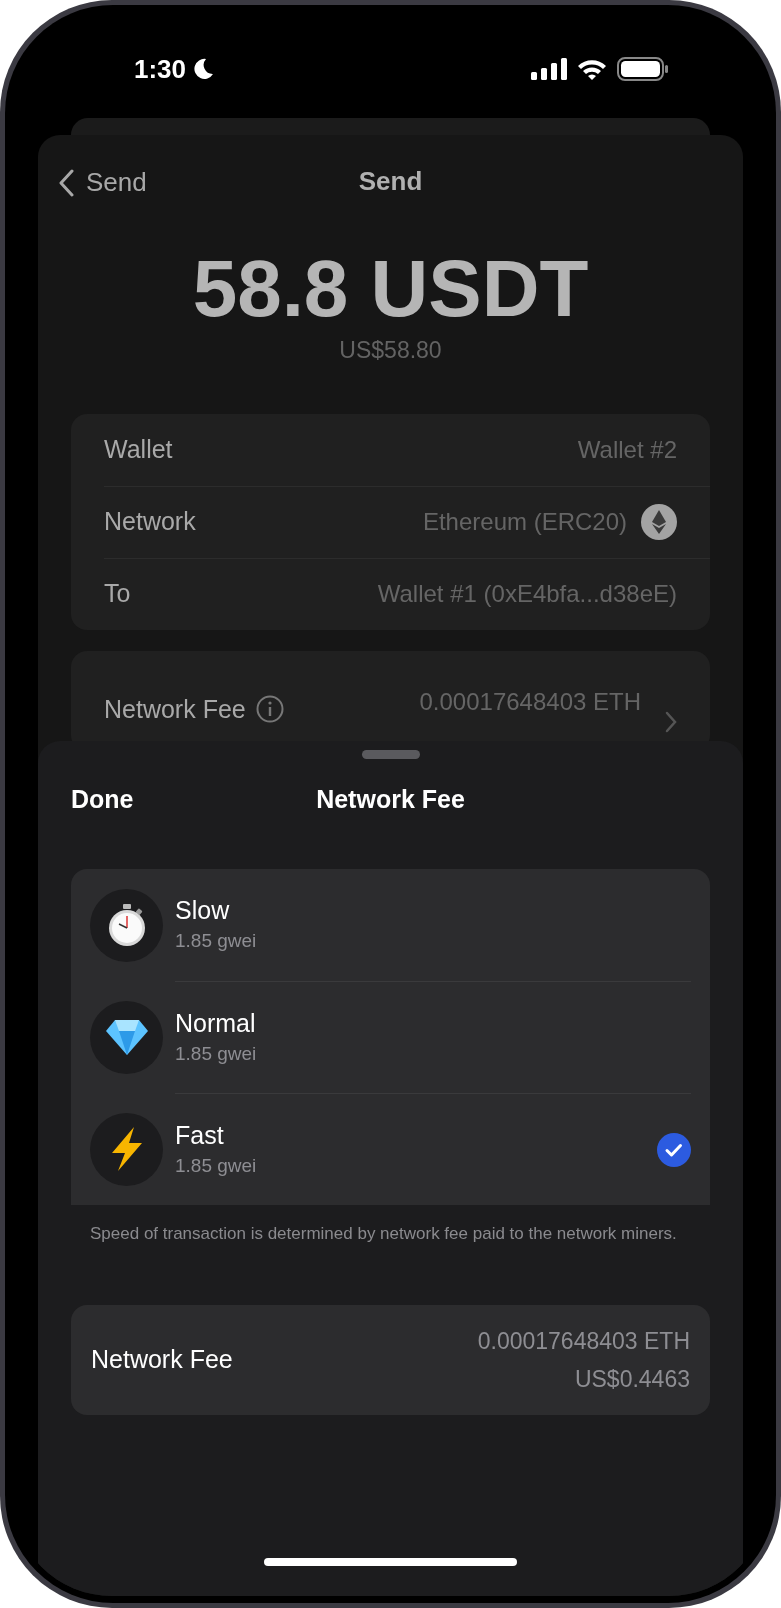 The height and width of the screenshot is (1608, 781). I want to click on detail-label: To, so click(117, 594).